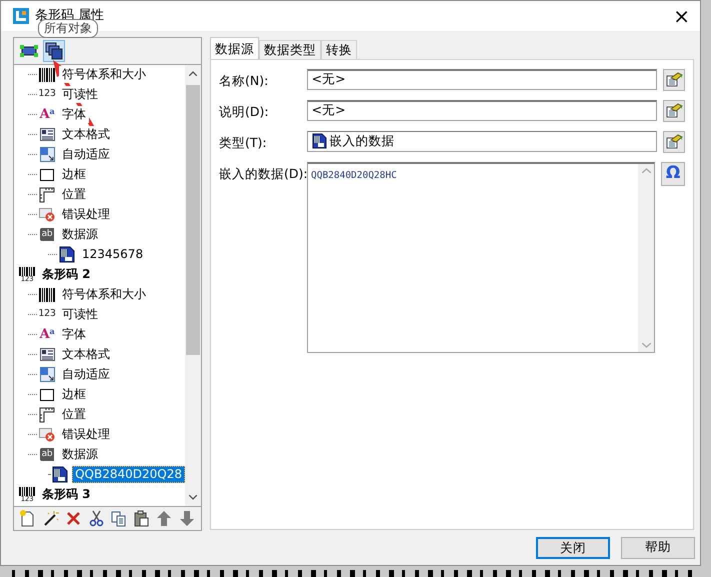  I want to click on paste-icon, so click(141, 518).